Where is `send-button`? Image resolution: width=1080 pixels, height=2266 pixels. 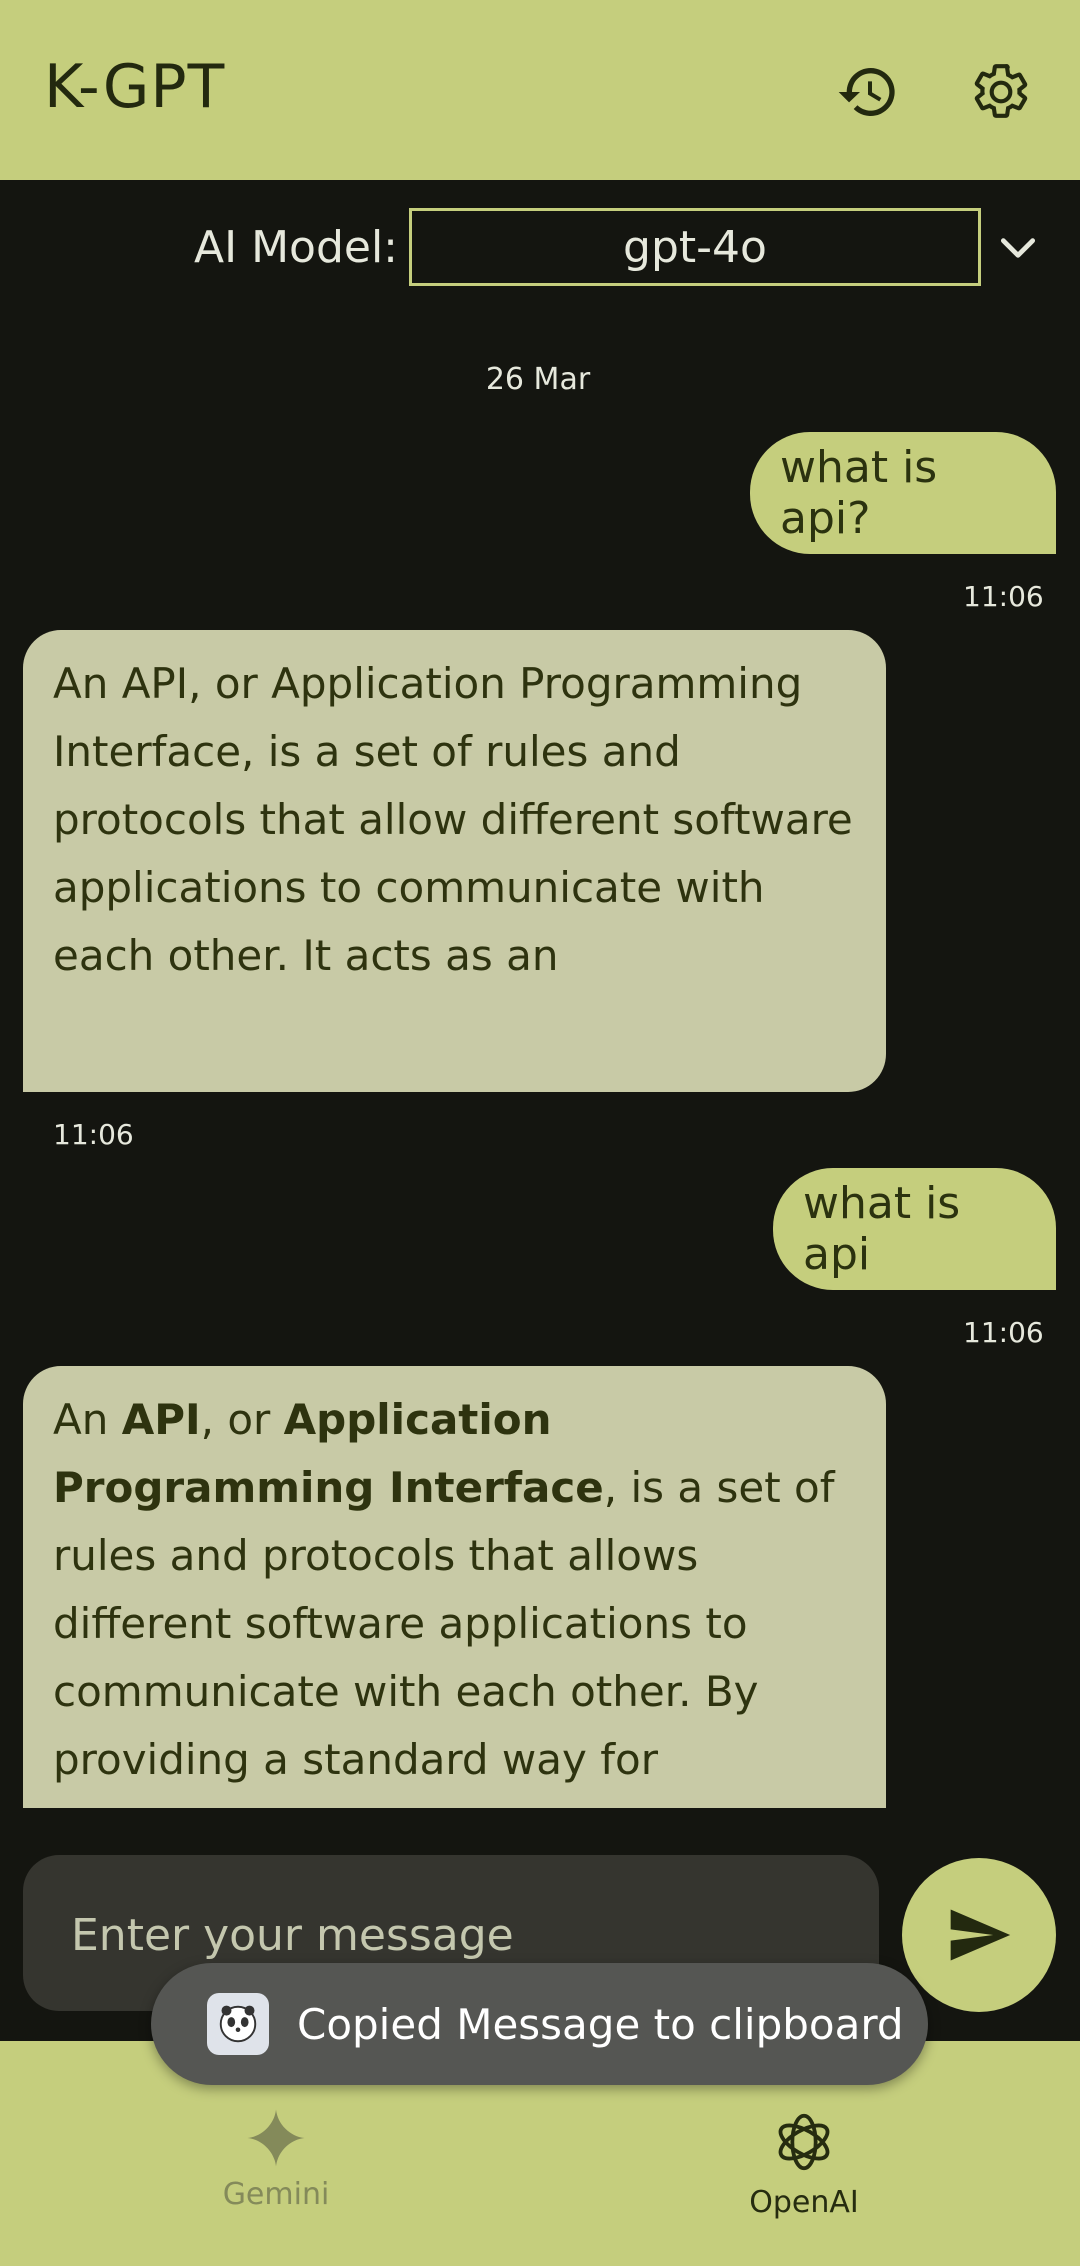
send-button is located at coordinates (979, 1935).